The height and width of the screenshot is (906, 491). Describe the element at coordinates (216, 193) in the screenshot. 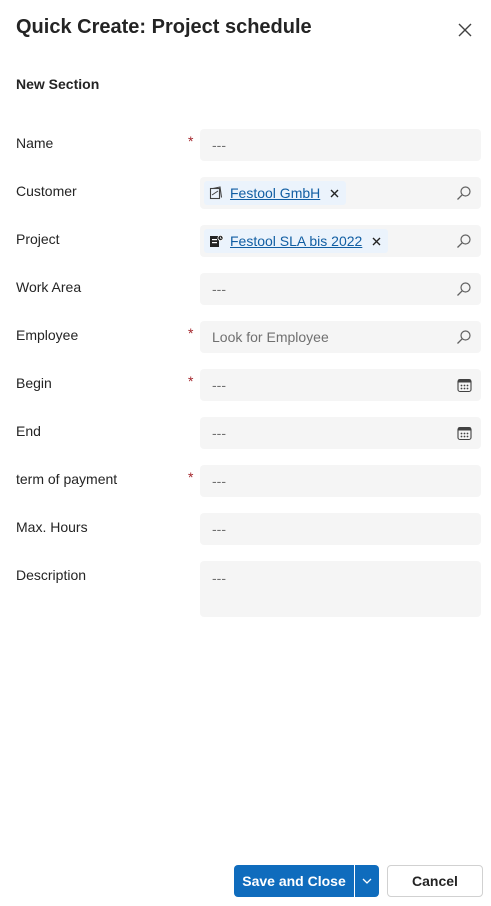

I see `account-icon` at that location.